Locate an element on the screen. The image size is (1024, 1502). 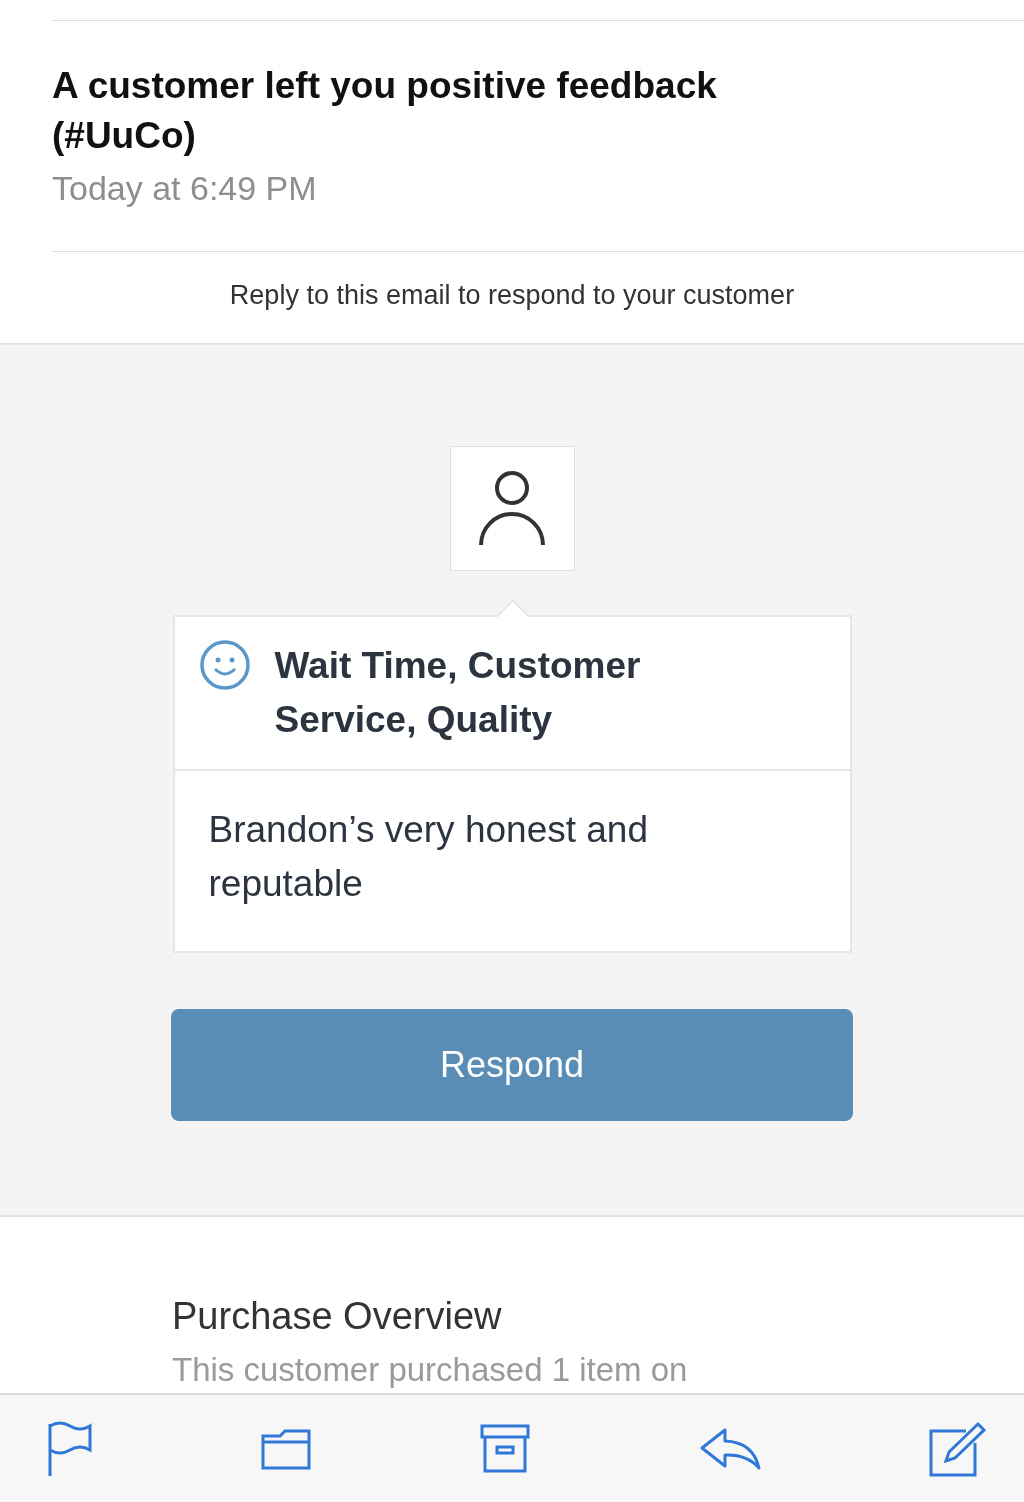
email-date: Today at 6:49 PM is located at coordinates (185, 188).